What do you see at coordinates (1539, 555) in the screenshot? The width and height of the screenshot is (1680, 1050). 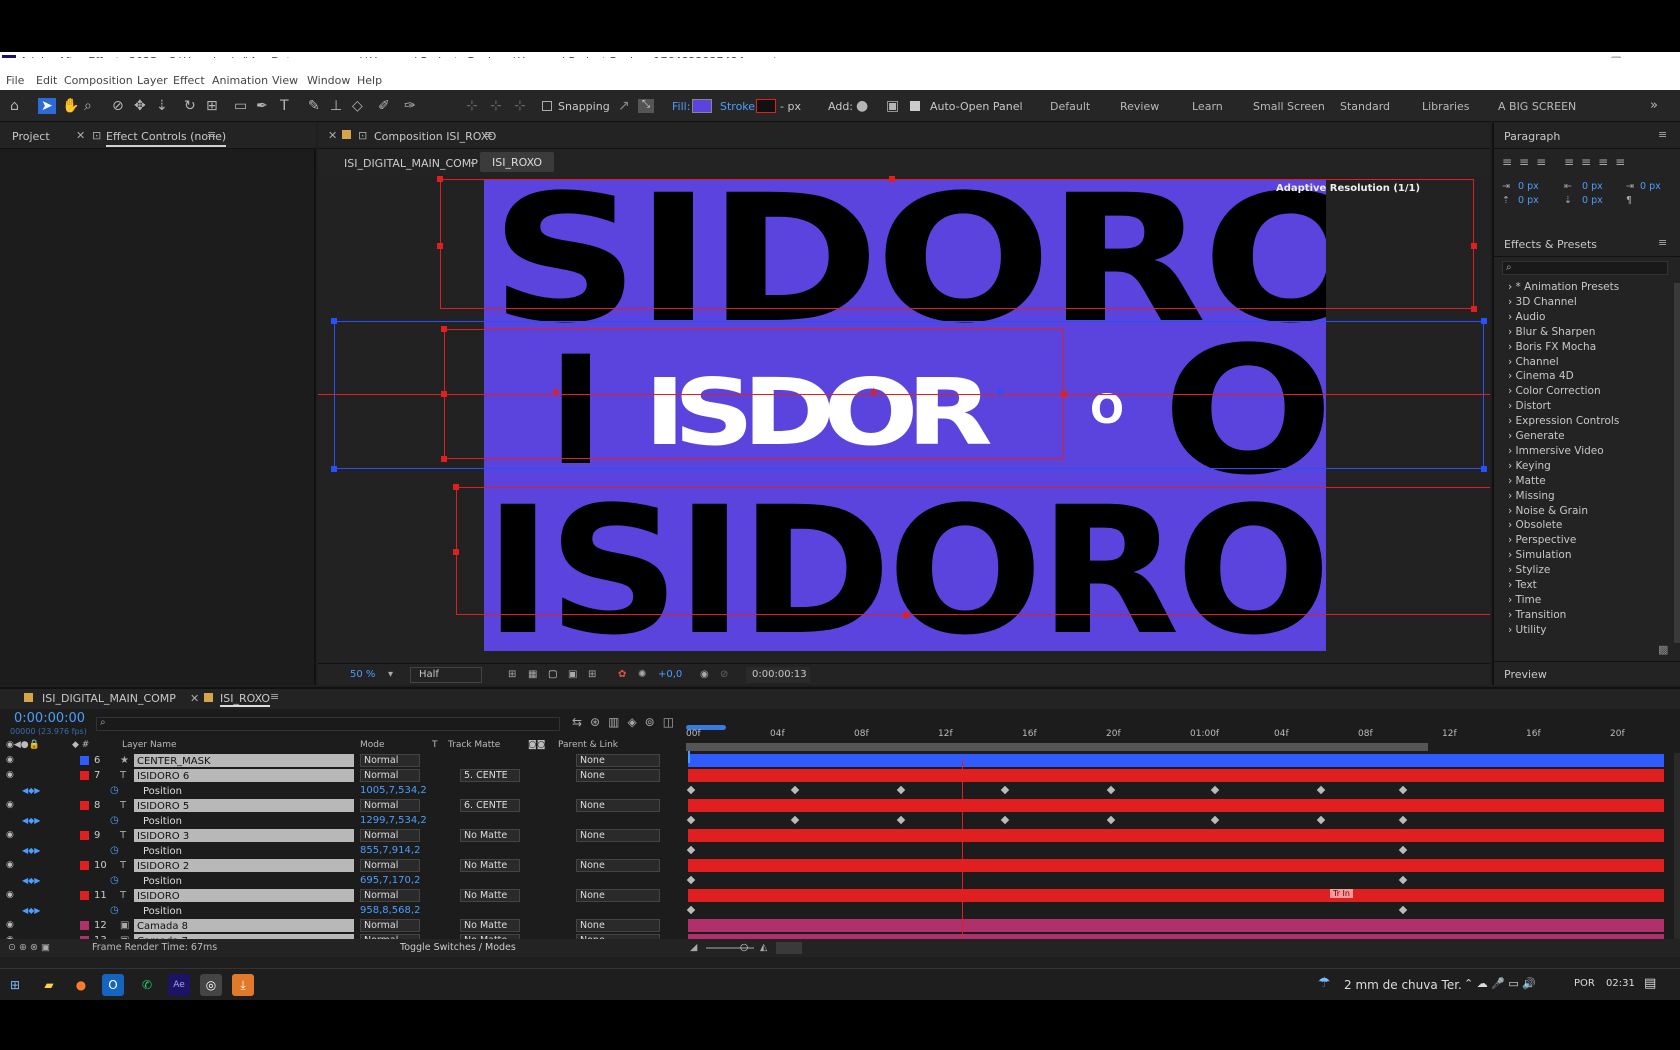 I see `effect-category-item: › Simulation` at bounding box center [1539, 555].